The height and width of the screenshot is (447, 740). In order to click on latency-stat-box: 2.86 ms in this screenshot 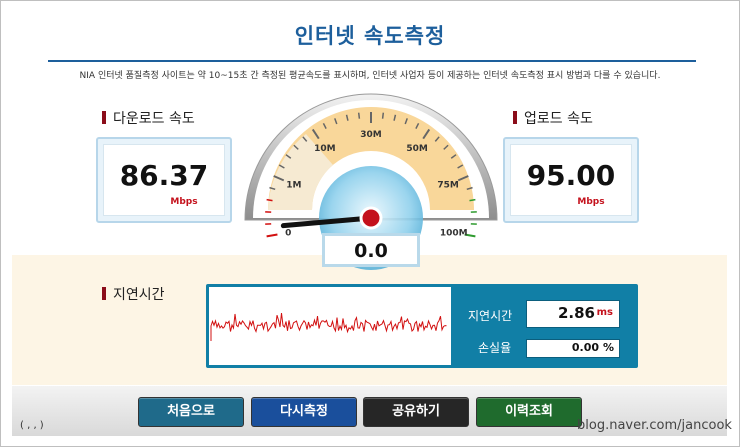, I will do `click(573, 314)`.